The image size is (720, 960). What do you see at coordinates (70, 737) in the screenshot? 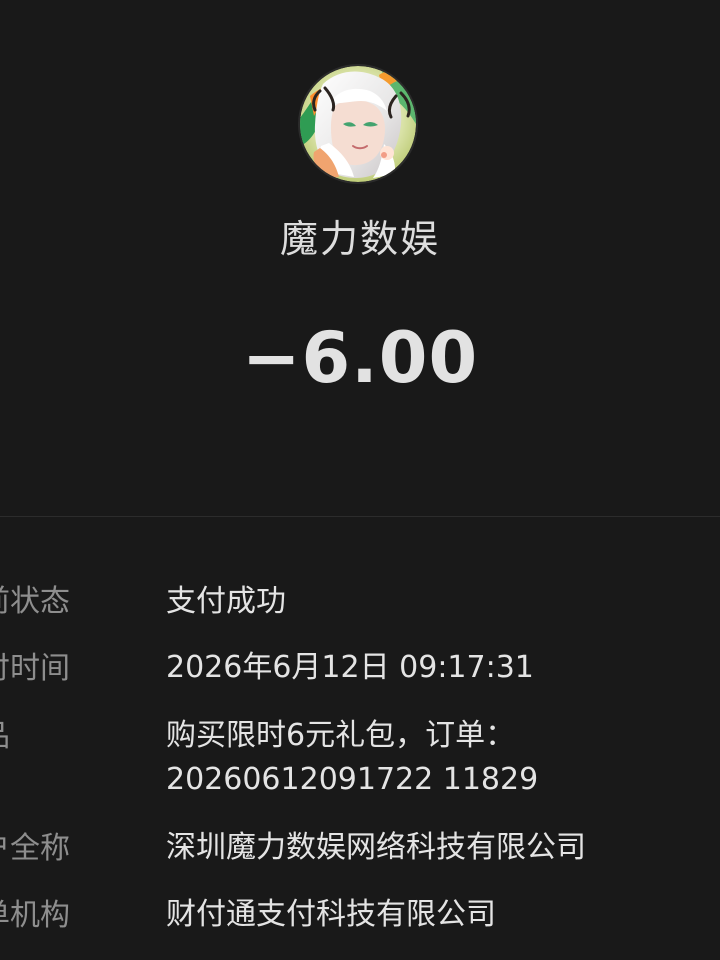
I see `product-label: 品` at bounding box center [70, 737].